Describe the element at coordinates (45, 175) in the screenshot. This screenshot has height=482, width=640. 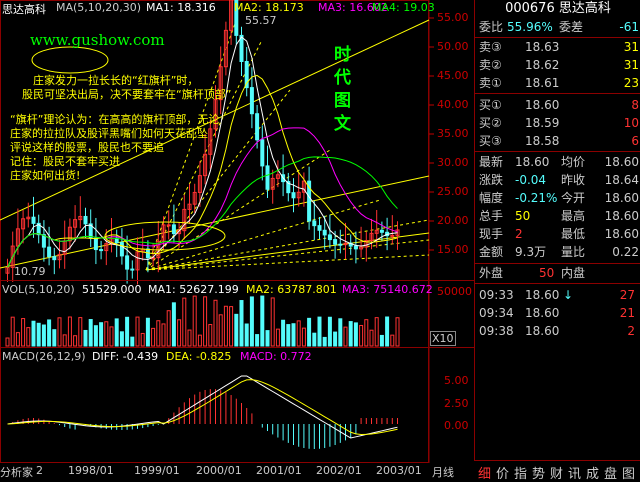
I see `annotation-text: 庄家如何出货!` at that location.